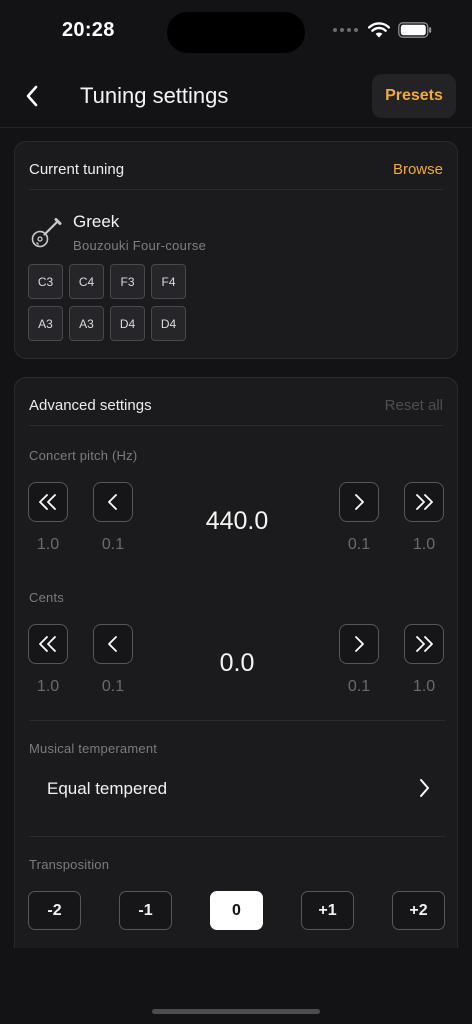 The image size is (472, 1024). Describe the element at coordinates (237, 663) in the screenshot. I see `cents-value: 0.0` at that location.